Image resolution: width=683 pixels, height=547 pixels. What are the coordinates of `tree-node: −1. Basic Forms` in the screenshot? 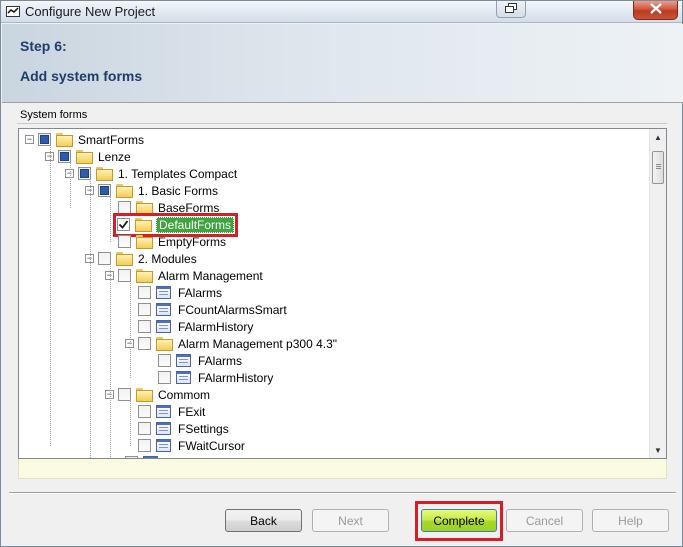 It's located at (152, 190).